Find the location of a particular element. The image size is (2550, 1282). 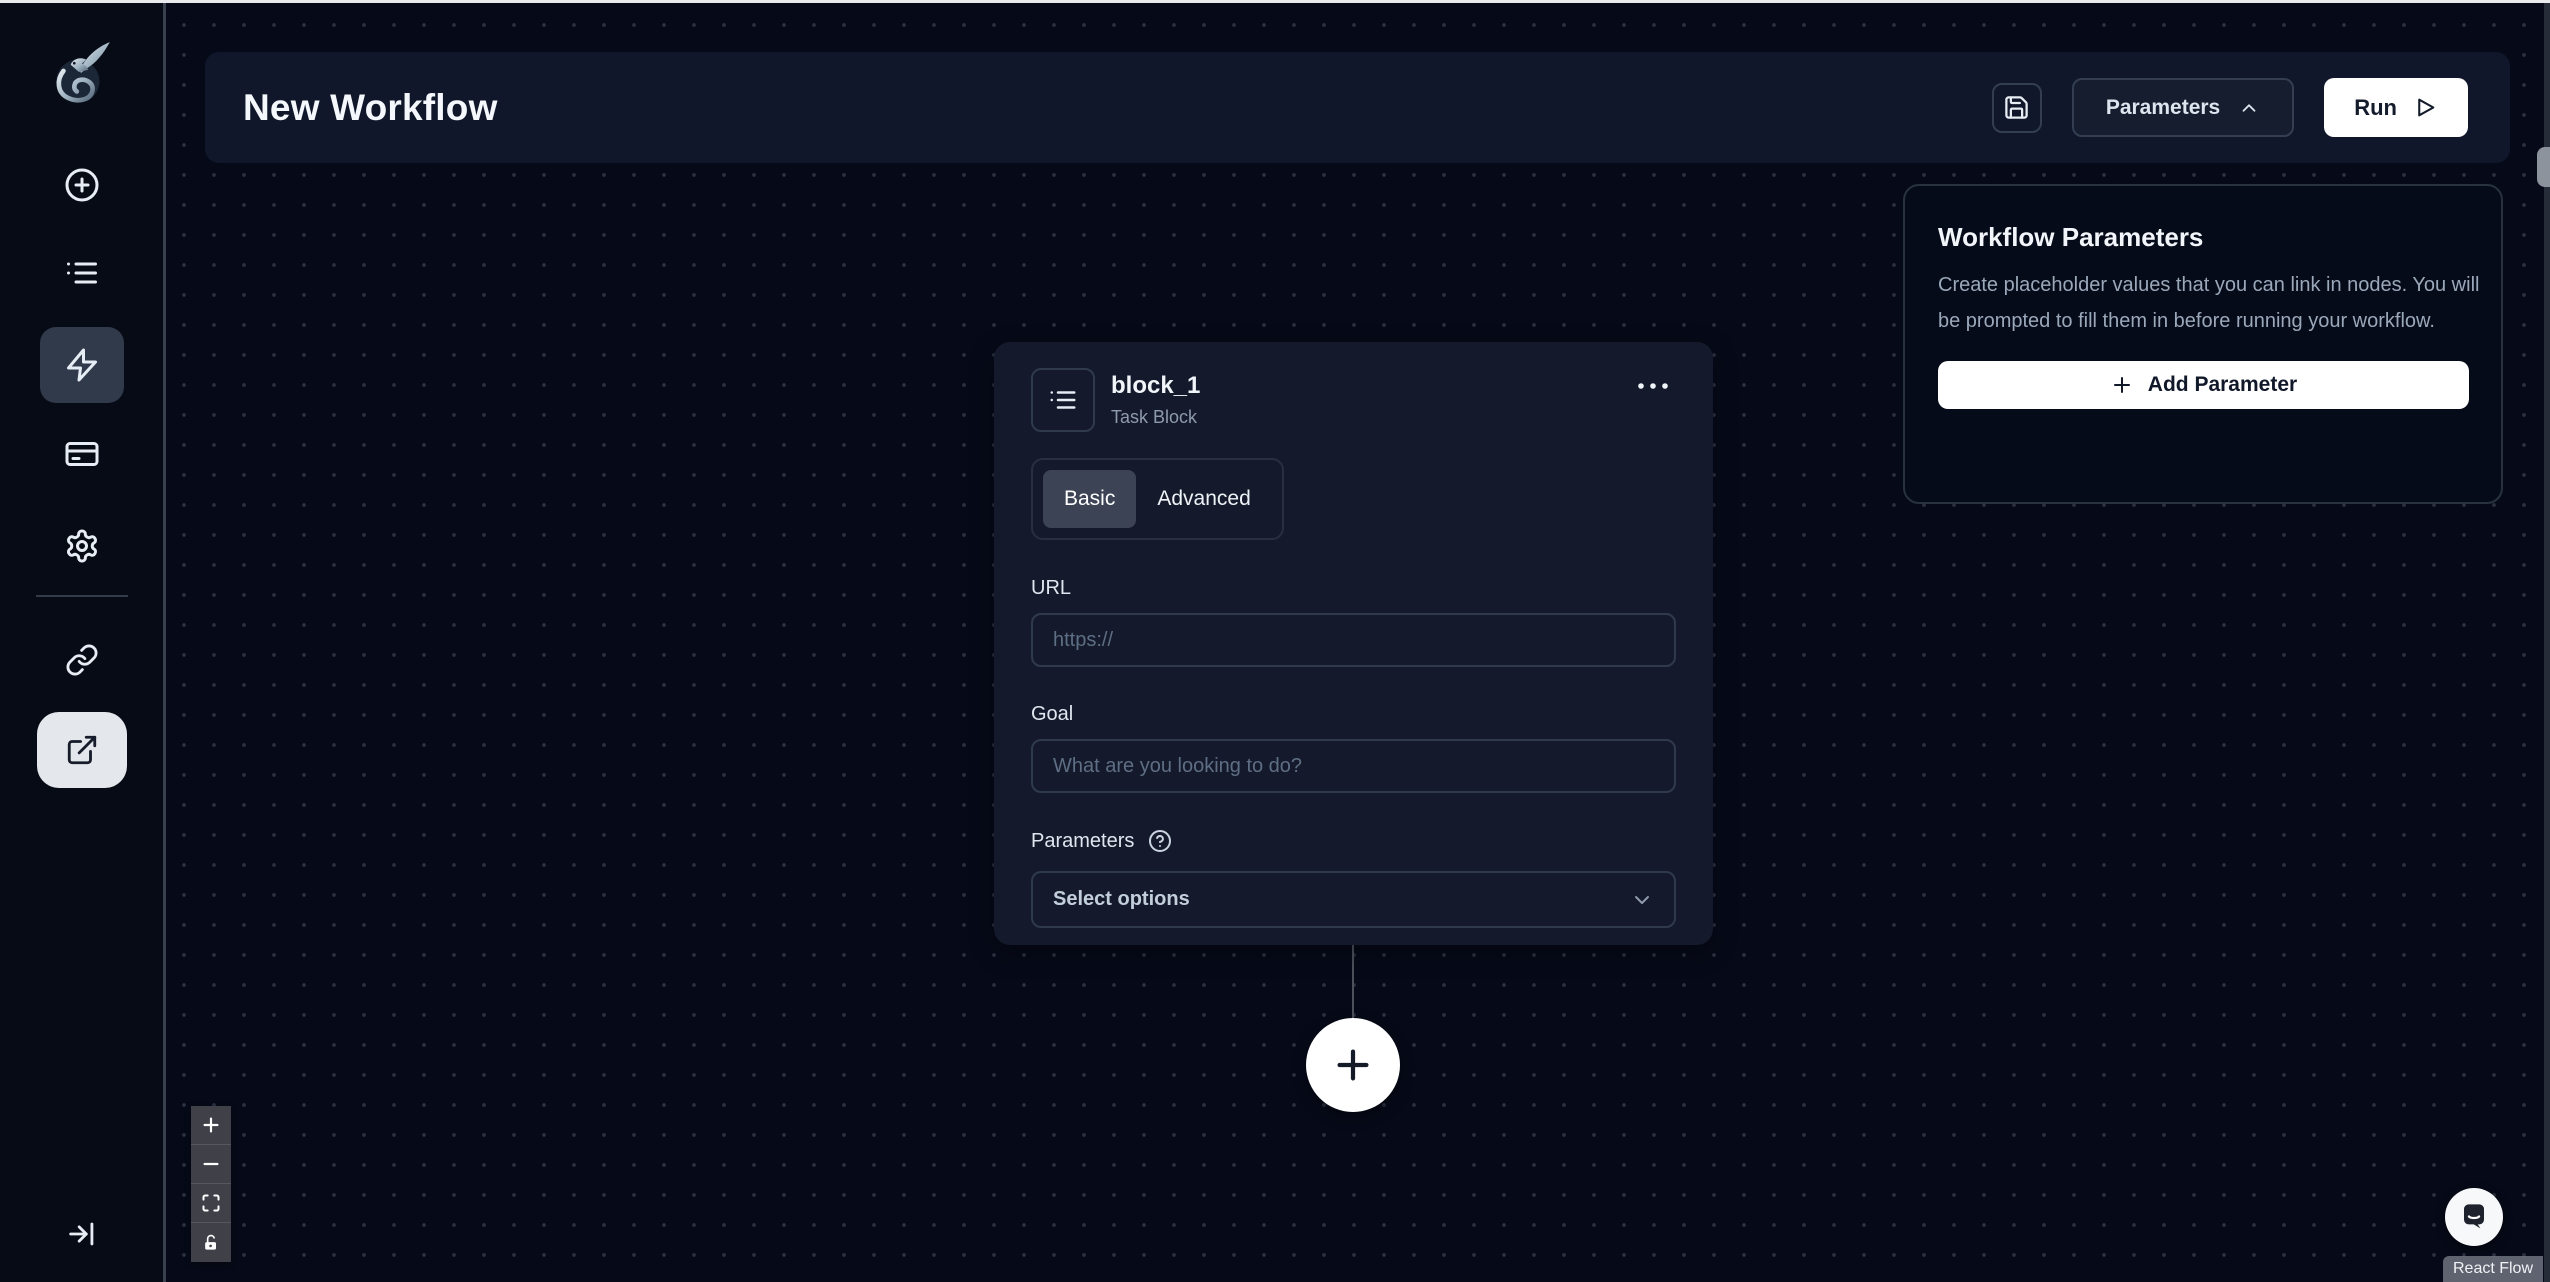

arrow-right-to-line-icon is located at coordinates (80, 1234).